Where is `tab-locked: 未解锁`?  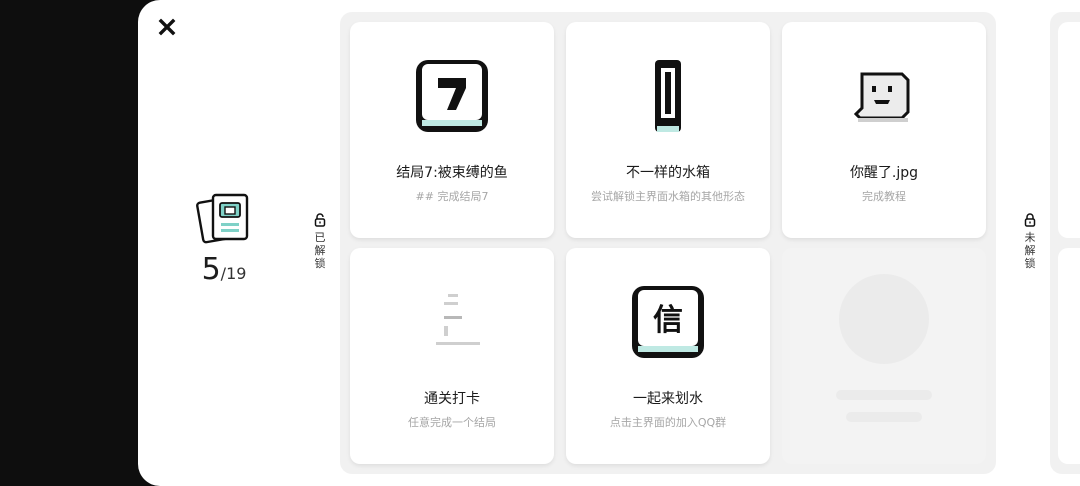 tab-locked: 未解锁 is located at coordinates (1030, 241).